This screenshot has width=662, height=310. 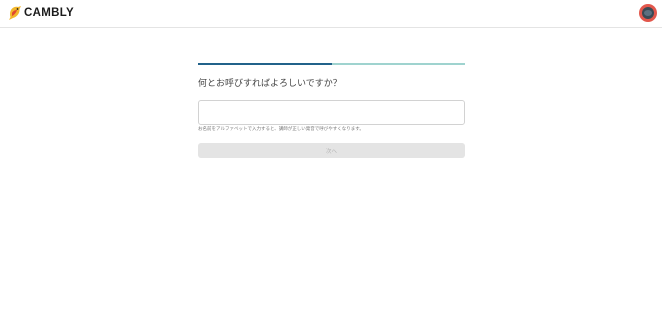 I want to click on user-avatar, so click(x=648, y=13).